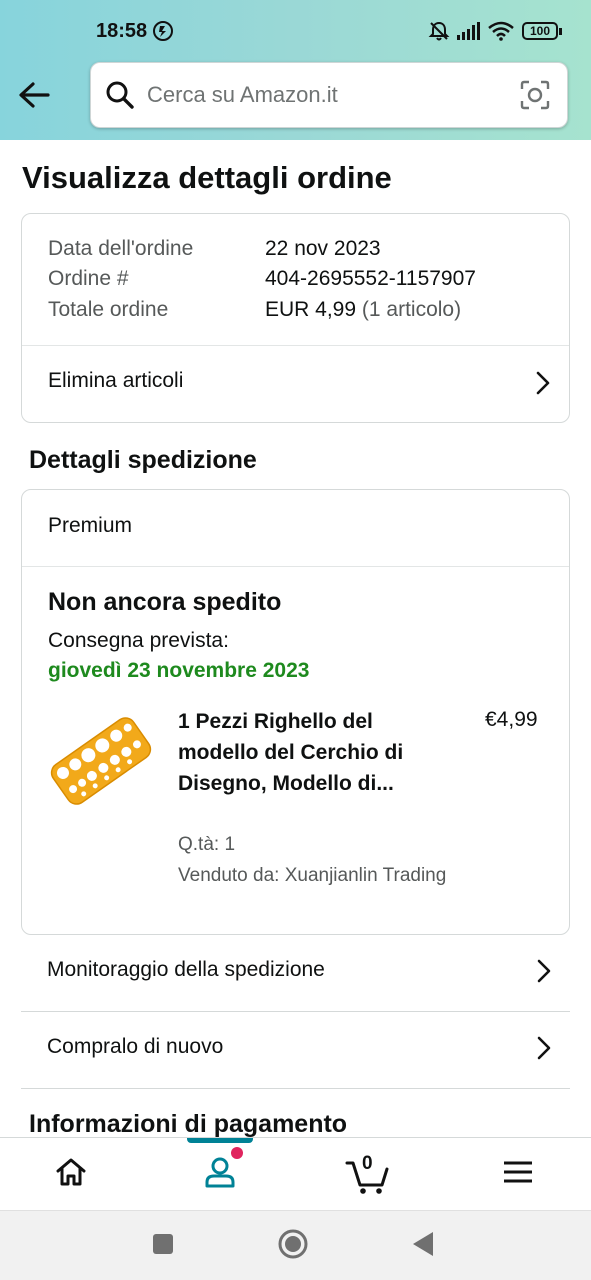 The height and width of the screenshot is (1280, 591). What do you see at coordinates (101, 761) in the screenshot?
I see `product-image` at bounding box center [101, 761].